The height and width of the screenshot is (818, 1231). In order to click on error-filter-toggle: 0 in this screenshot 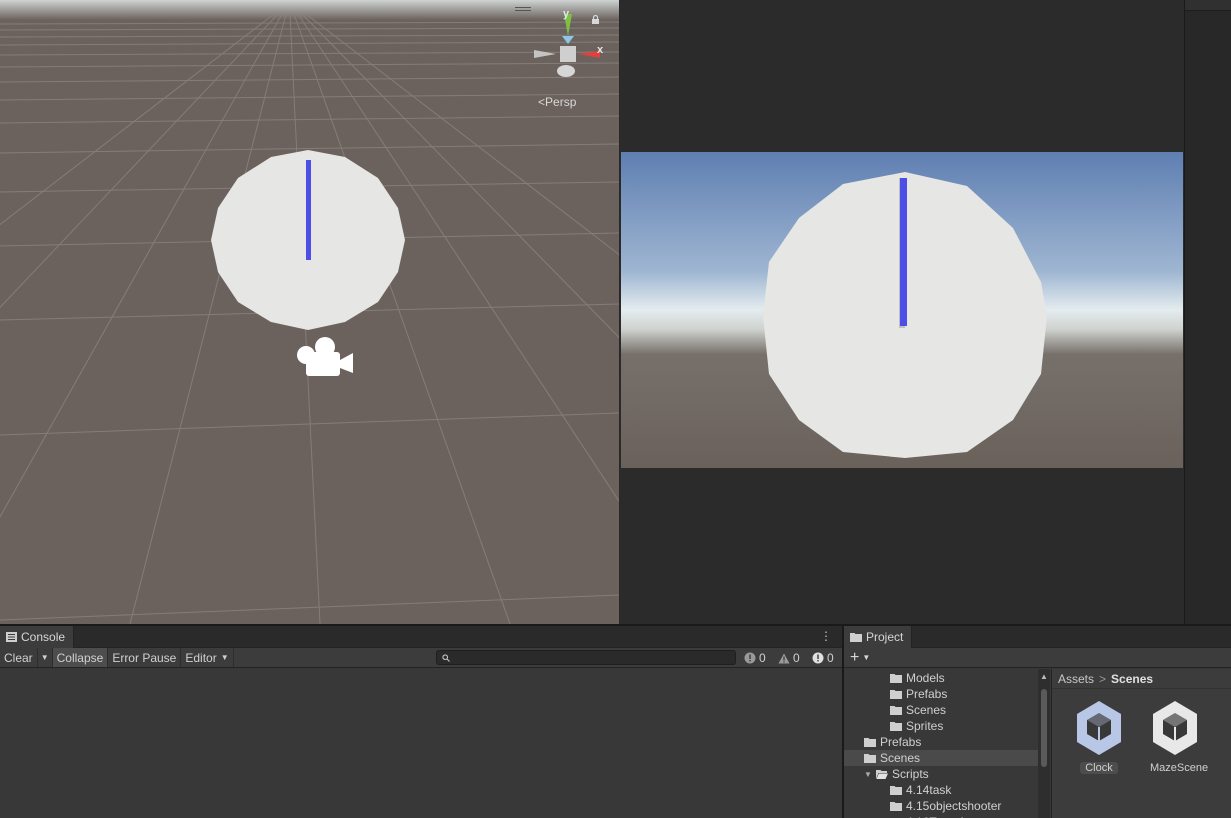, I will do `click(823, 658)`.